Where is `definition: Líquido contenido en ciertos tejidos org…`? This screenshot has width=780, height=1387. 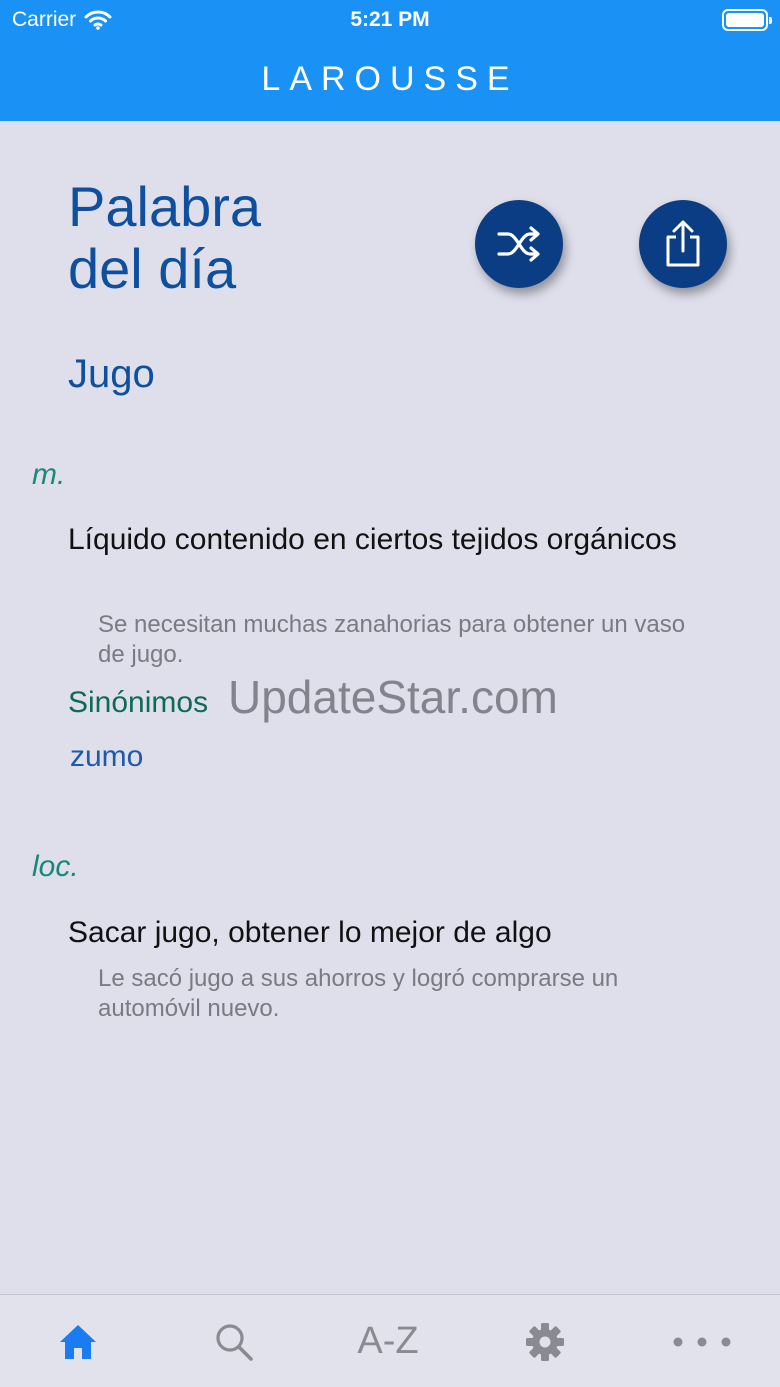
definition: Líquido contenido en ciertos tejidos org… is located at coordinates (372, 539).